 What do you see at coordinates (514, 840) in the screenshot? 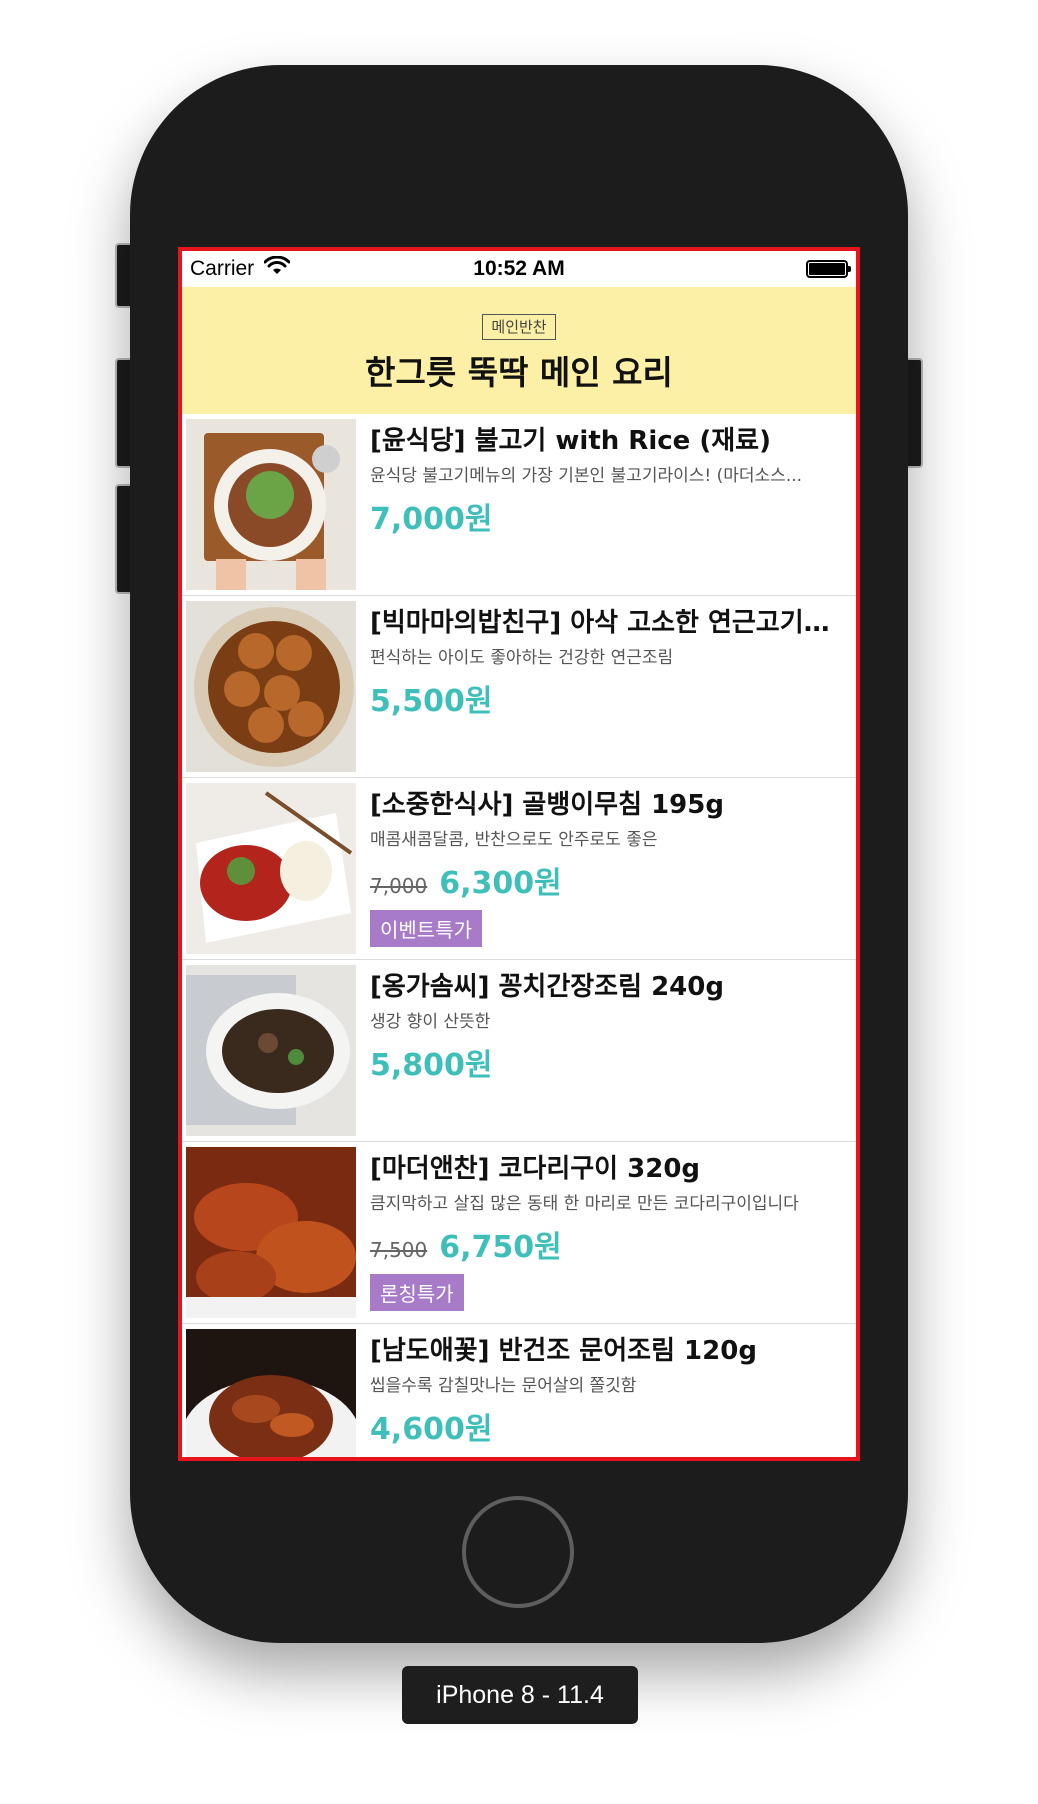
I see `product-description: 매콤새콤달콤, 반찬으로도 안주로도 좋은` at bounding box center [514, 840].